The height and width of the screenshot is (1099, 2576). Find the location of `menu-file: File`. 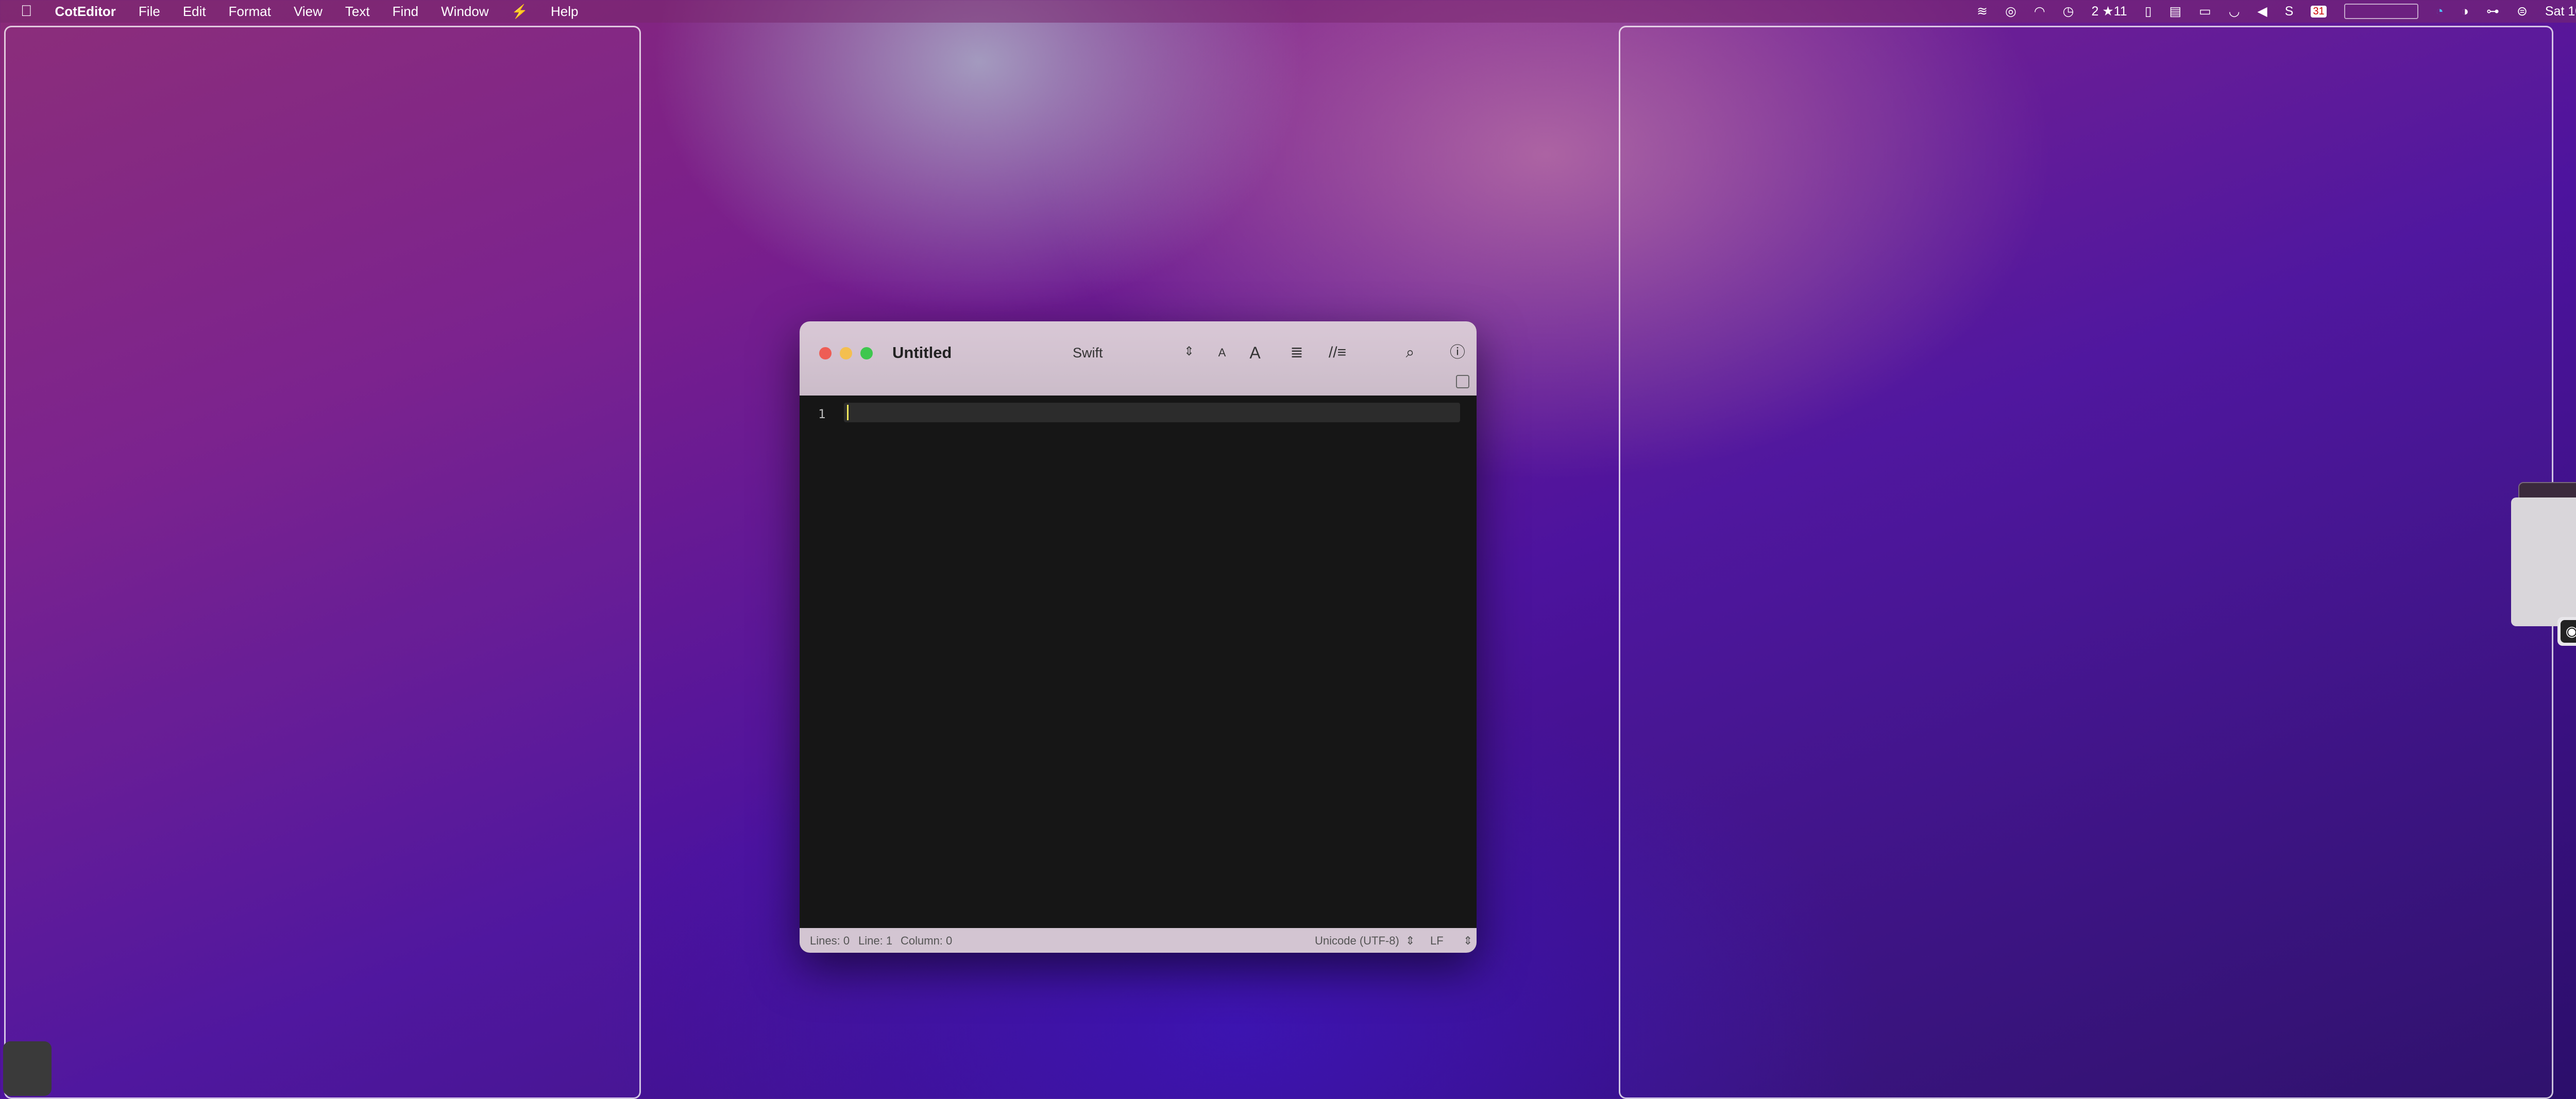

menu-file: File is located at coordinates (149, 12).